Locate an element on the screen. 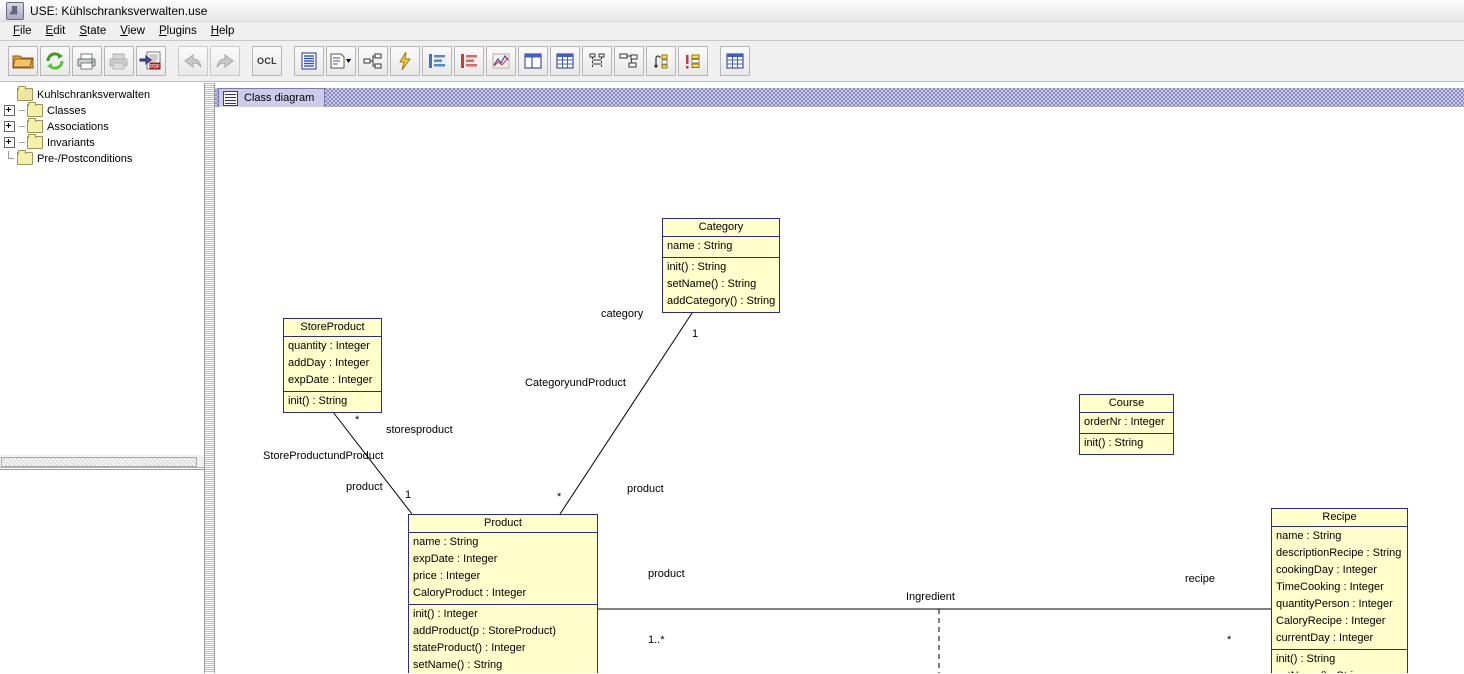 Image resolution: width=1464 pixels, height=674 pixels. export-pdf-icon: PDF is located at coordinates (151, 61).